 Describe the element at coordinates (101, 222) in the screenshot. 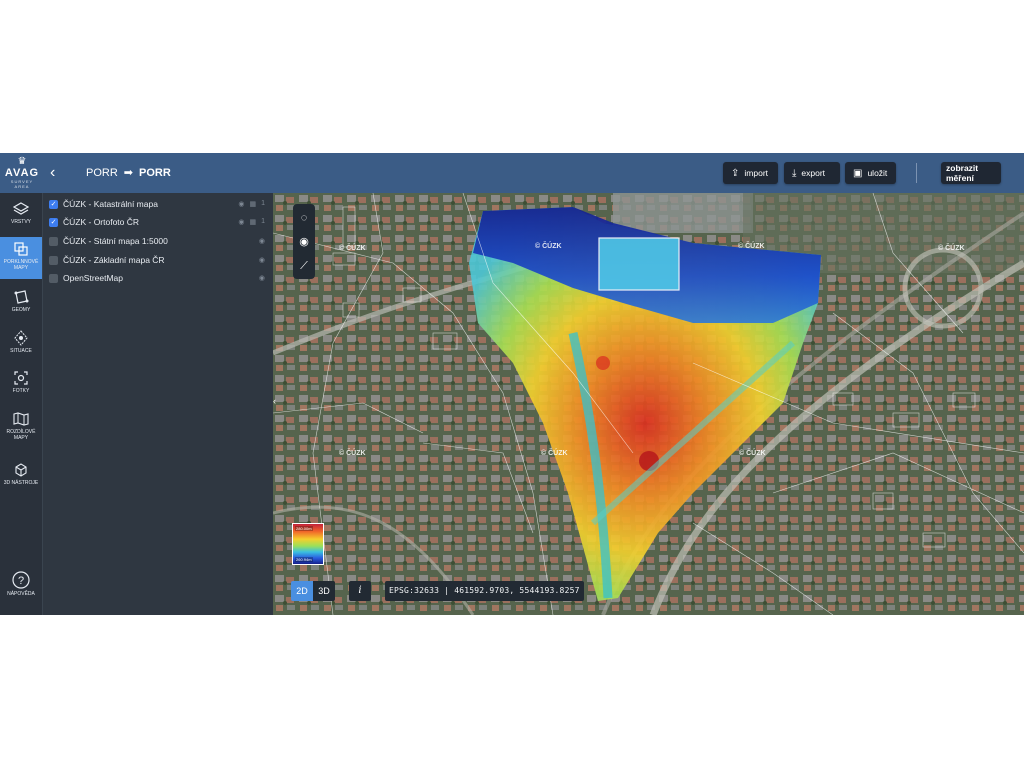

I see `layer-label: ČÚZK - Ortofoto ČR` at that location.